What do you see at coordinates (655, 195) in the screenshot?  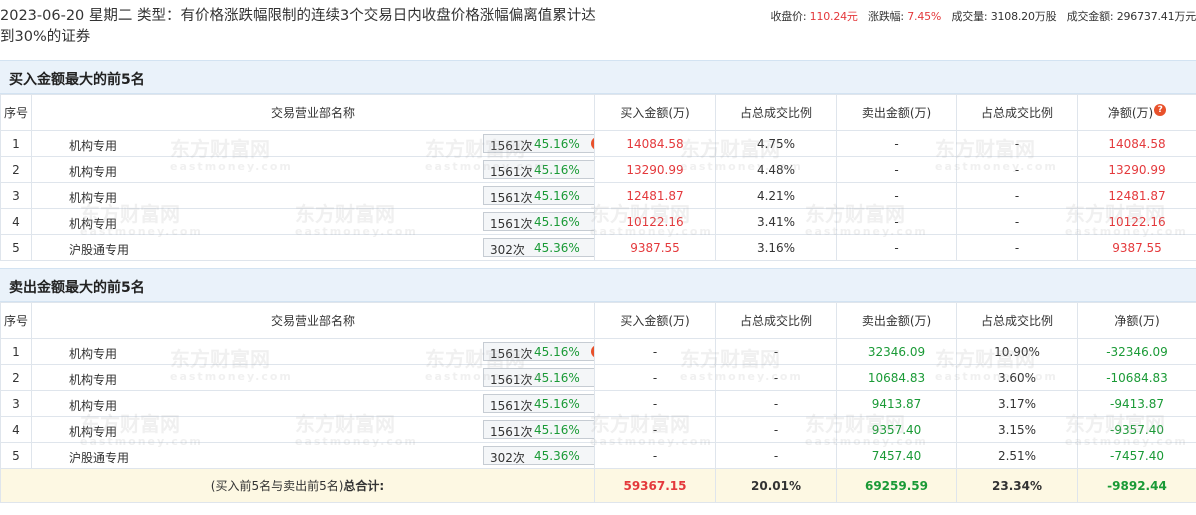 I see `buy-amount: 12481.87` at bounding box center [655, 195].